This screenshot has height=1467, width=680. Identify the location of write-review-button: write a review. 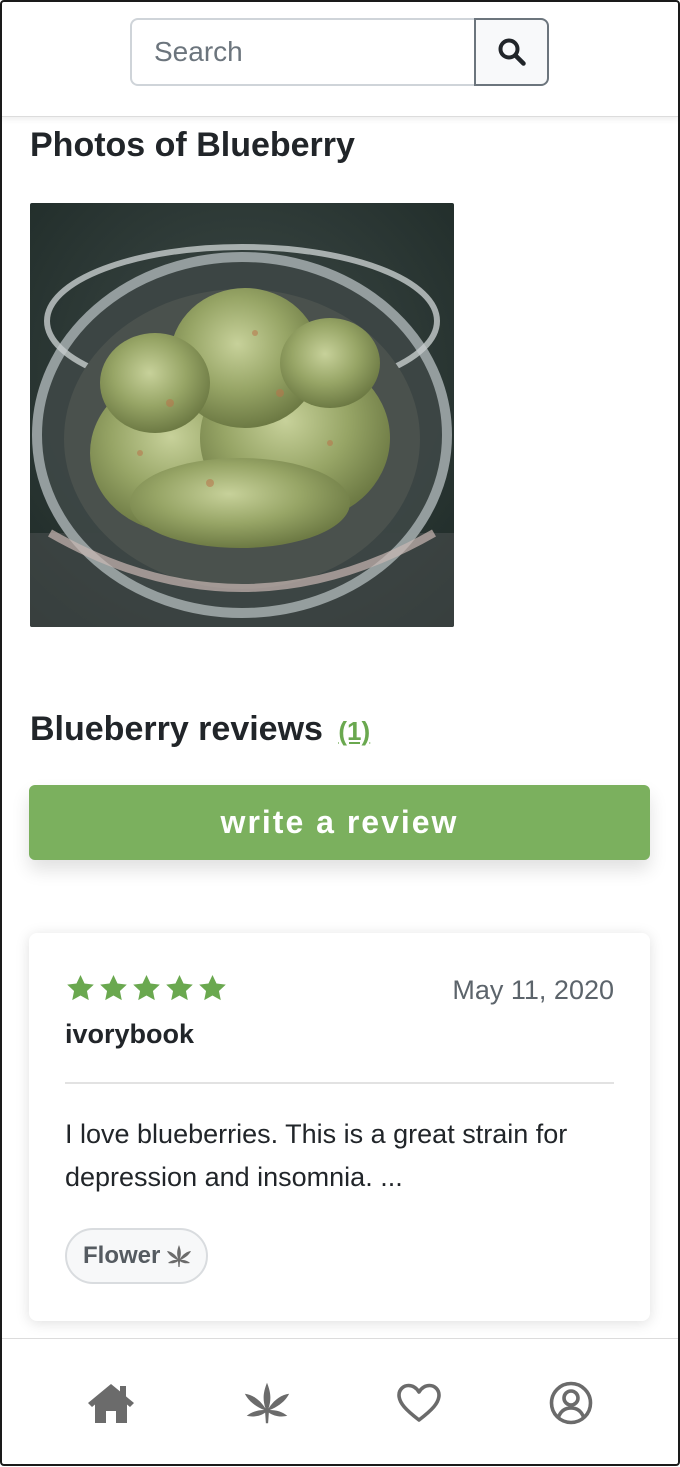
(339, 822).